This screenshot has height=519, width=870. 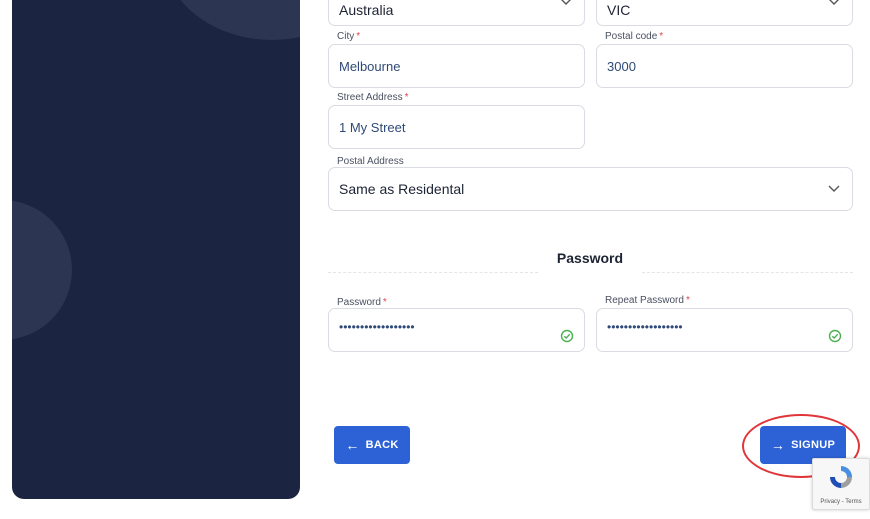 I want to click on password-value: ••••••••••••••••••, so click(x=377, y=327).